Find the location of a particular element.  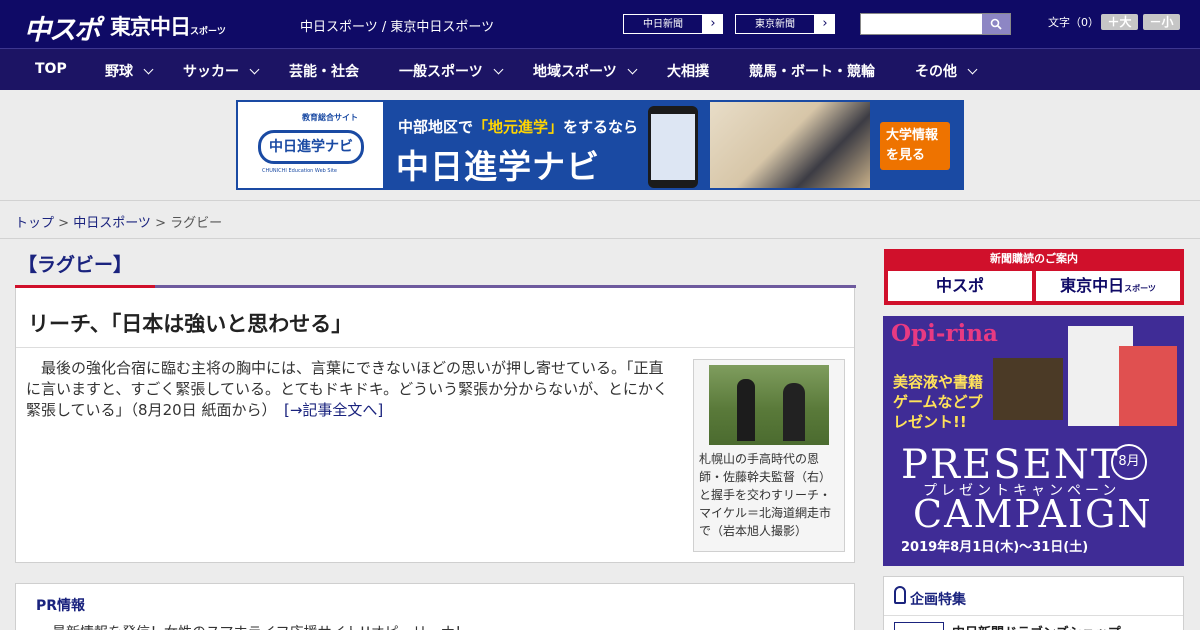

nav-baseball: 野球 is located at coordinates (129, 71).